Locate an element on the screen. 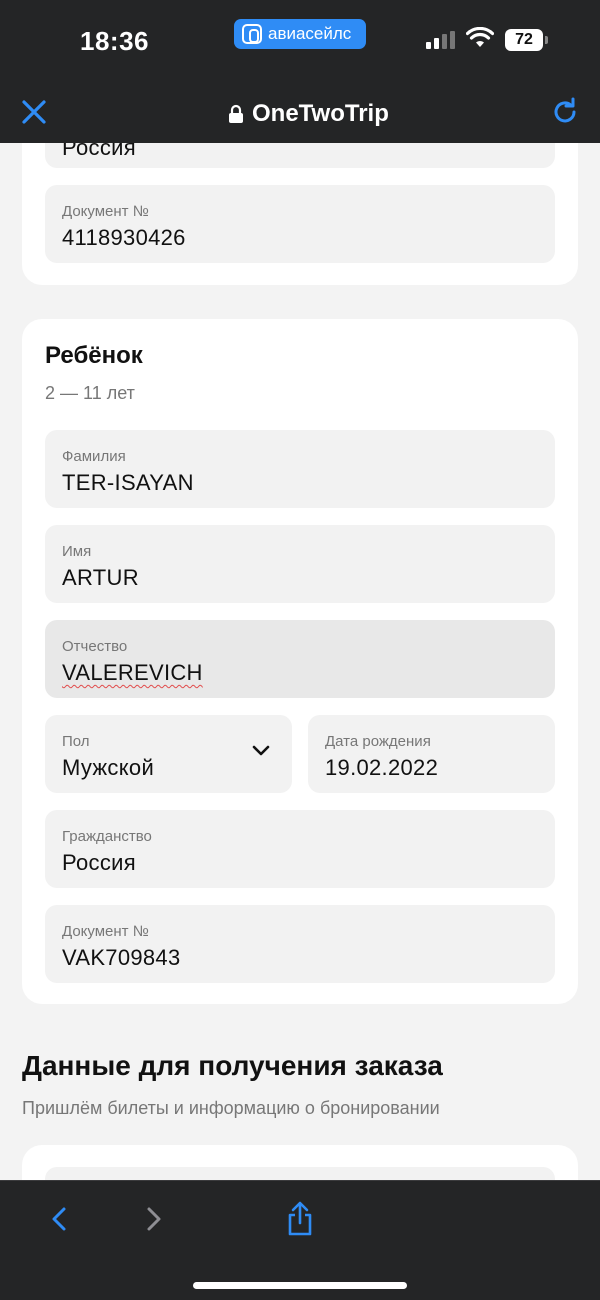 This screenshot has height=1300, width=600. battery-indicator: 72 is located at coordinates (526, 40).